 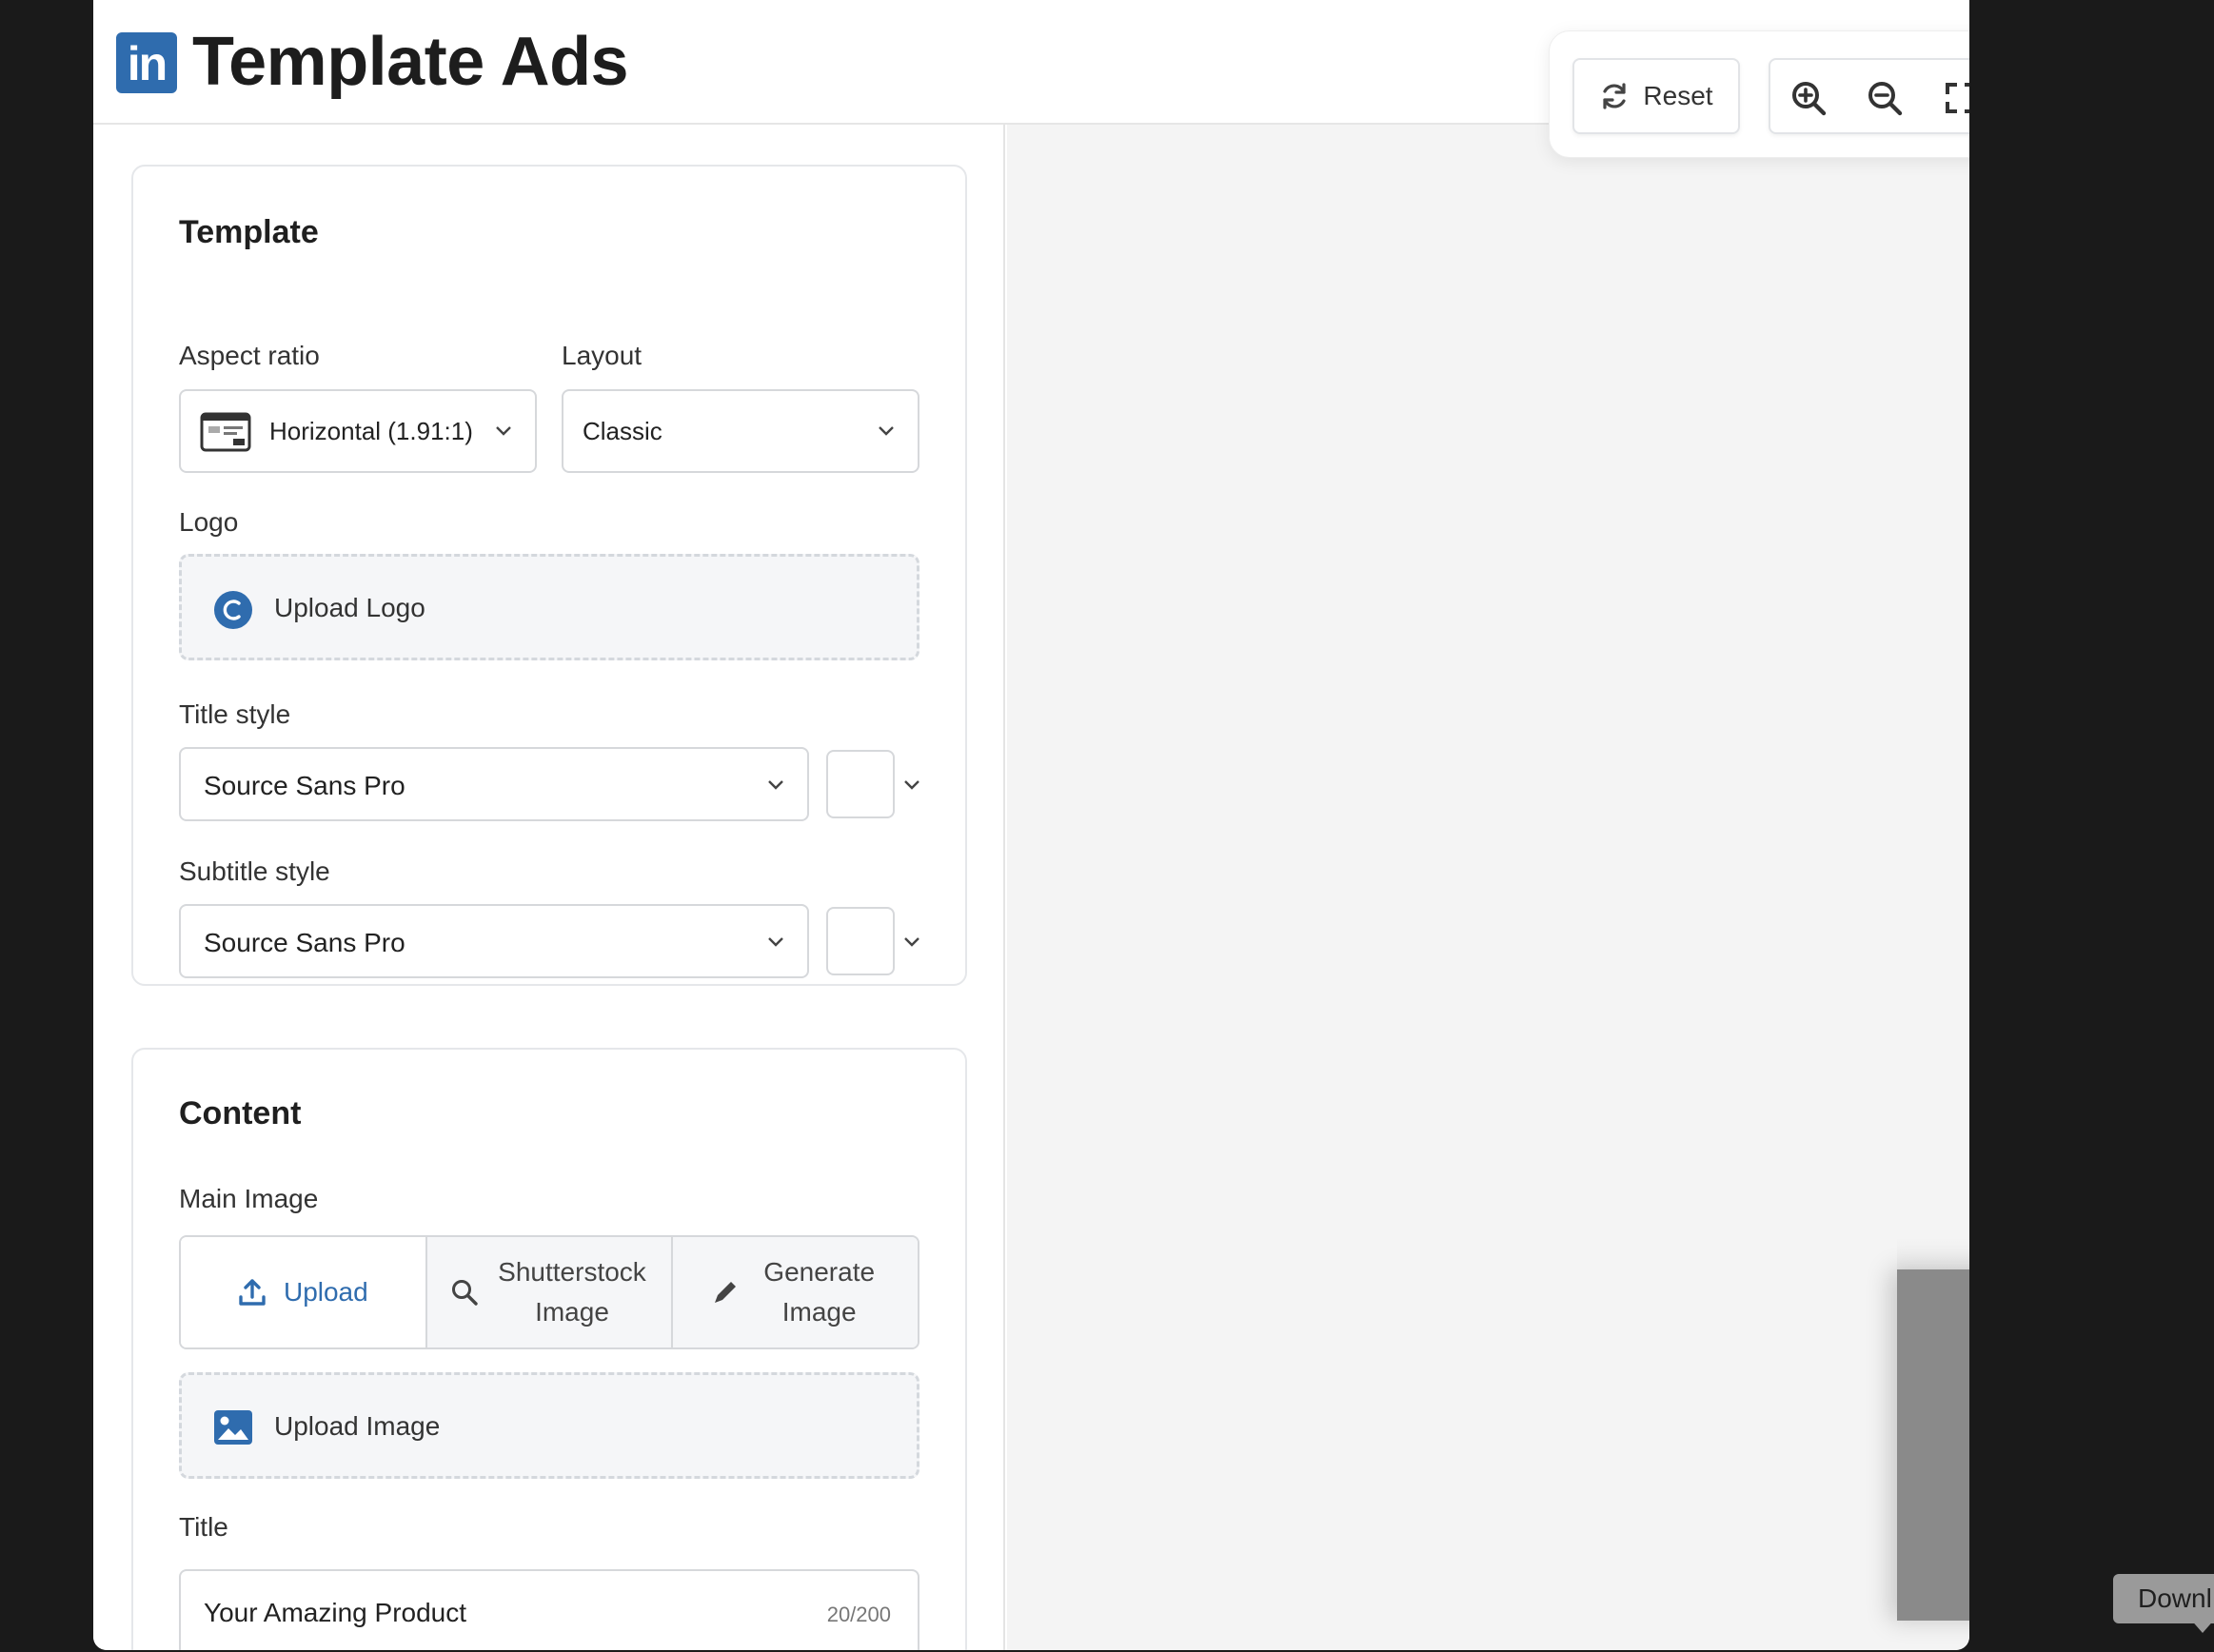 I want to click on subtitle-style-label: Subtitle style, so click(x=254, y=871).